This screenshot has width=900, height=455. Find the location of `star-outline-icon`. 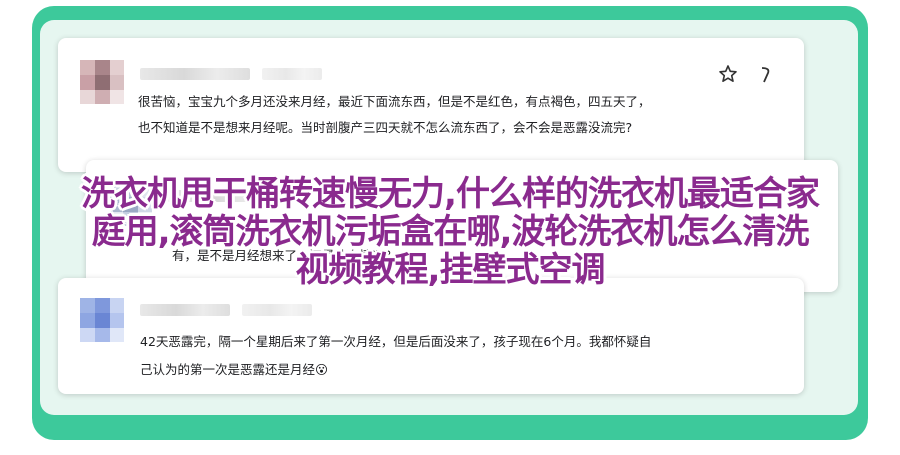

star-outline-icon is located at coordinates (728, 76).